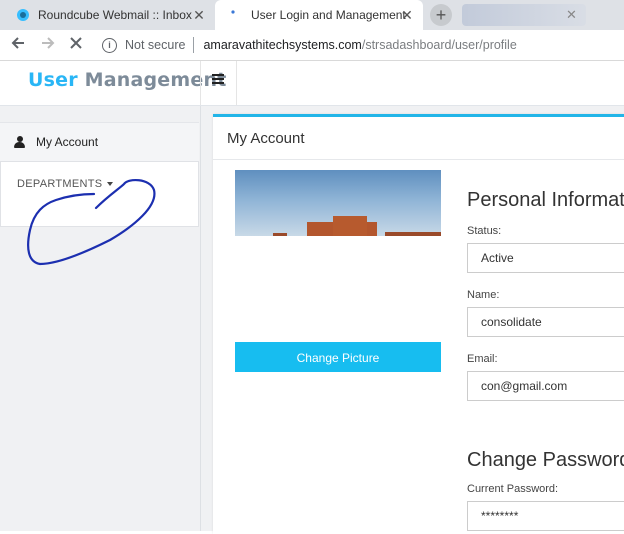 Image resolution: width=624 pixels, height=534 pixels. I want to click on current-password-label: Current Password:, so click(513, 489).